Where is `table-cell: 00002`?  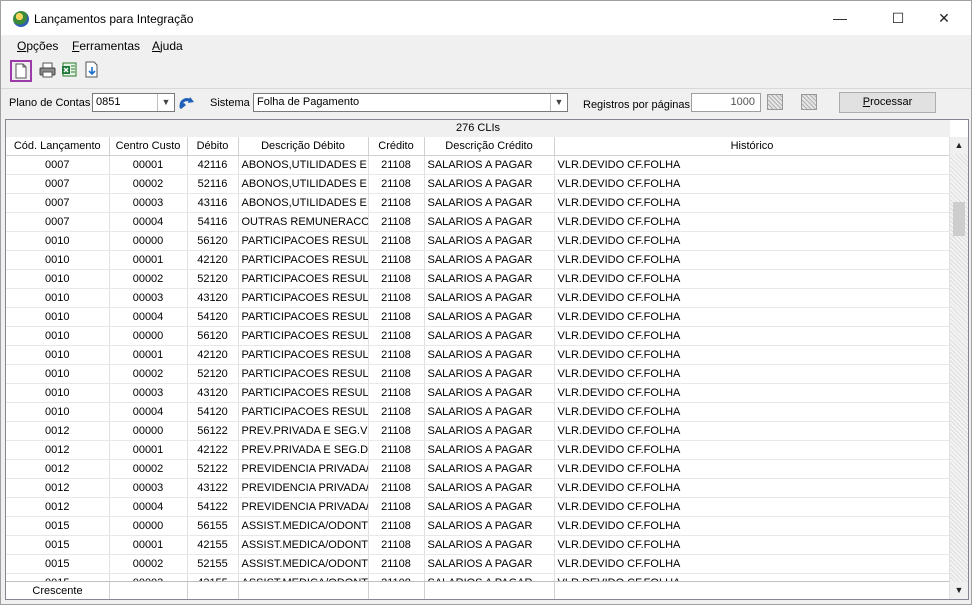 table-cell: 00002 is located at coordinates (148, 279).